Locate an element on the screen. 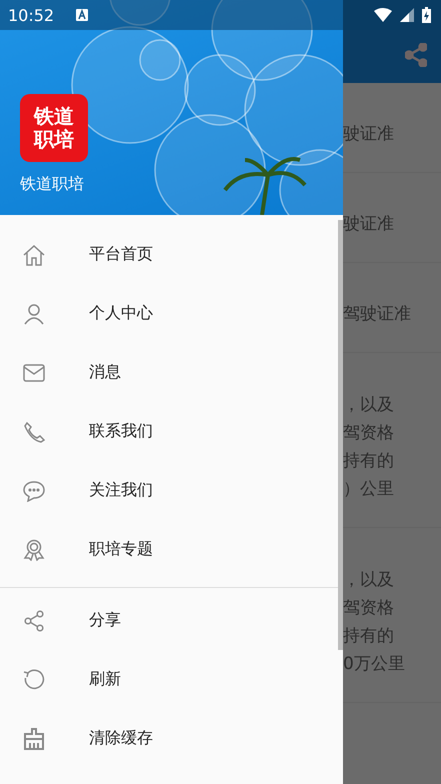  menu-item: 刷新 is located at coordinates (169, 679).